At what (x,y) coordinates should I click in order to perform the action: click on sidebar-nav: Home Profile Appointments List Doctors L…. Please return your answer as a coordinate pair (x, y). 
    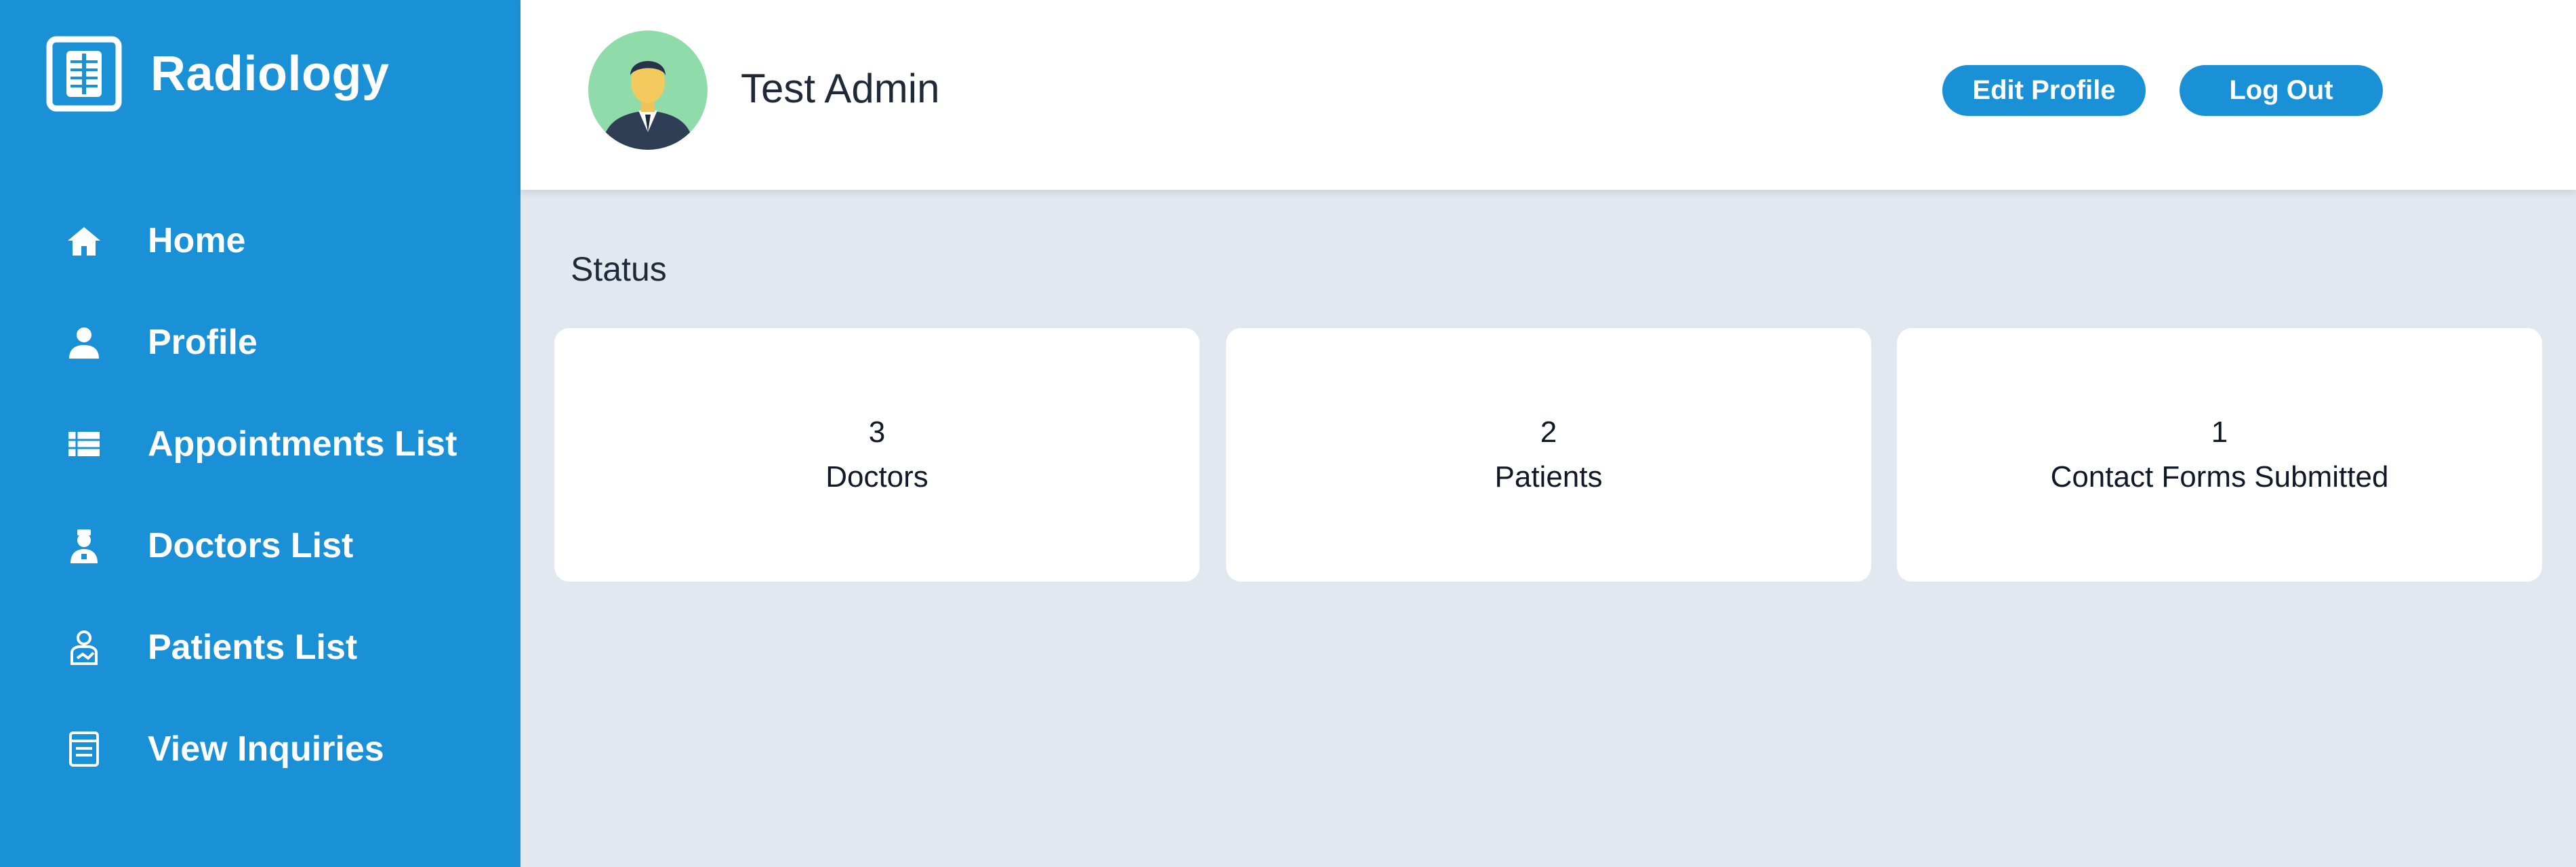
    Looking at the image, I should click on (260, 495).